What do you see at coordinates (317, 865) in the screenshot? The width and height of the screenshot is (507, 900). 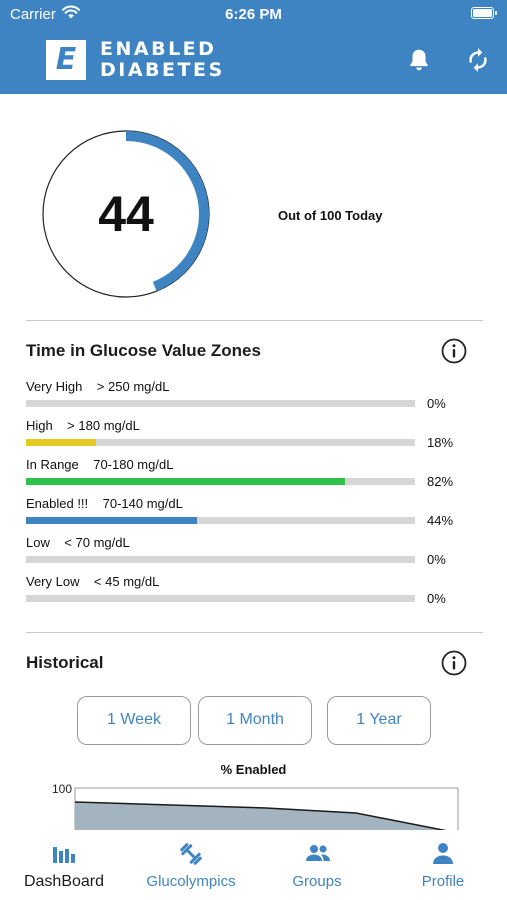 I see `tab-groups: Groups` at bounding box center [317, 865].